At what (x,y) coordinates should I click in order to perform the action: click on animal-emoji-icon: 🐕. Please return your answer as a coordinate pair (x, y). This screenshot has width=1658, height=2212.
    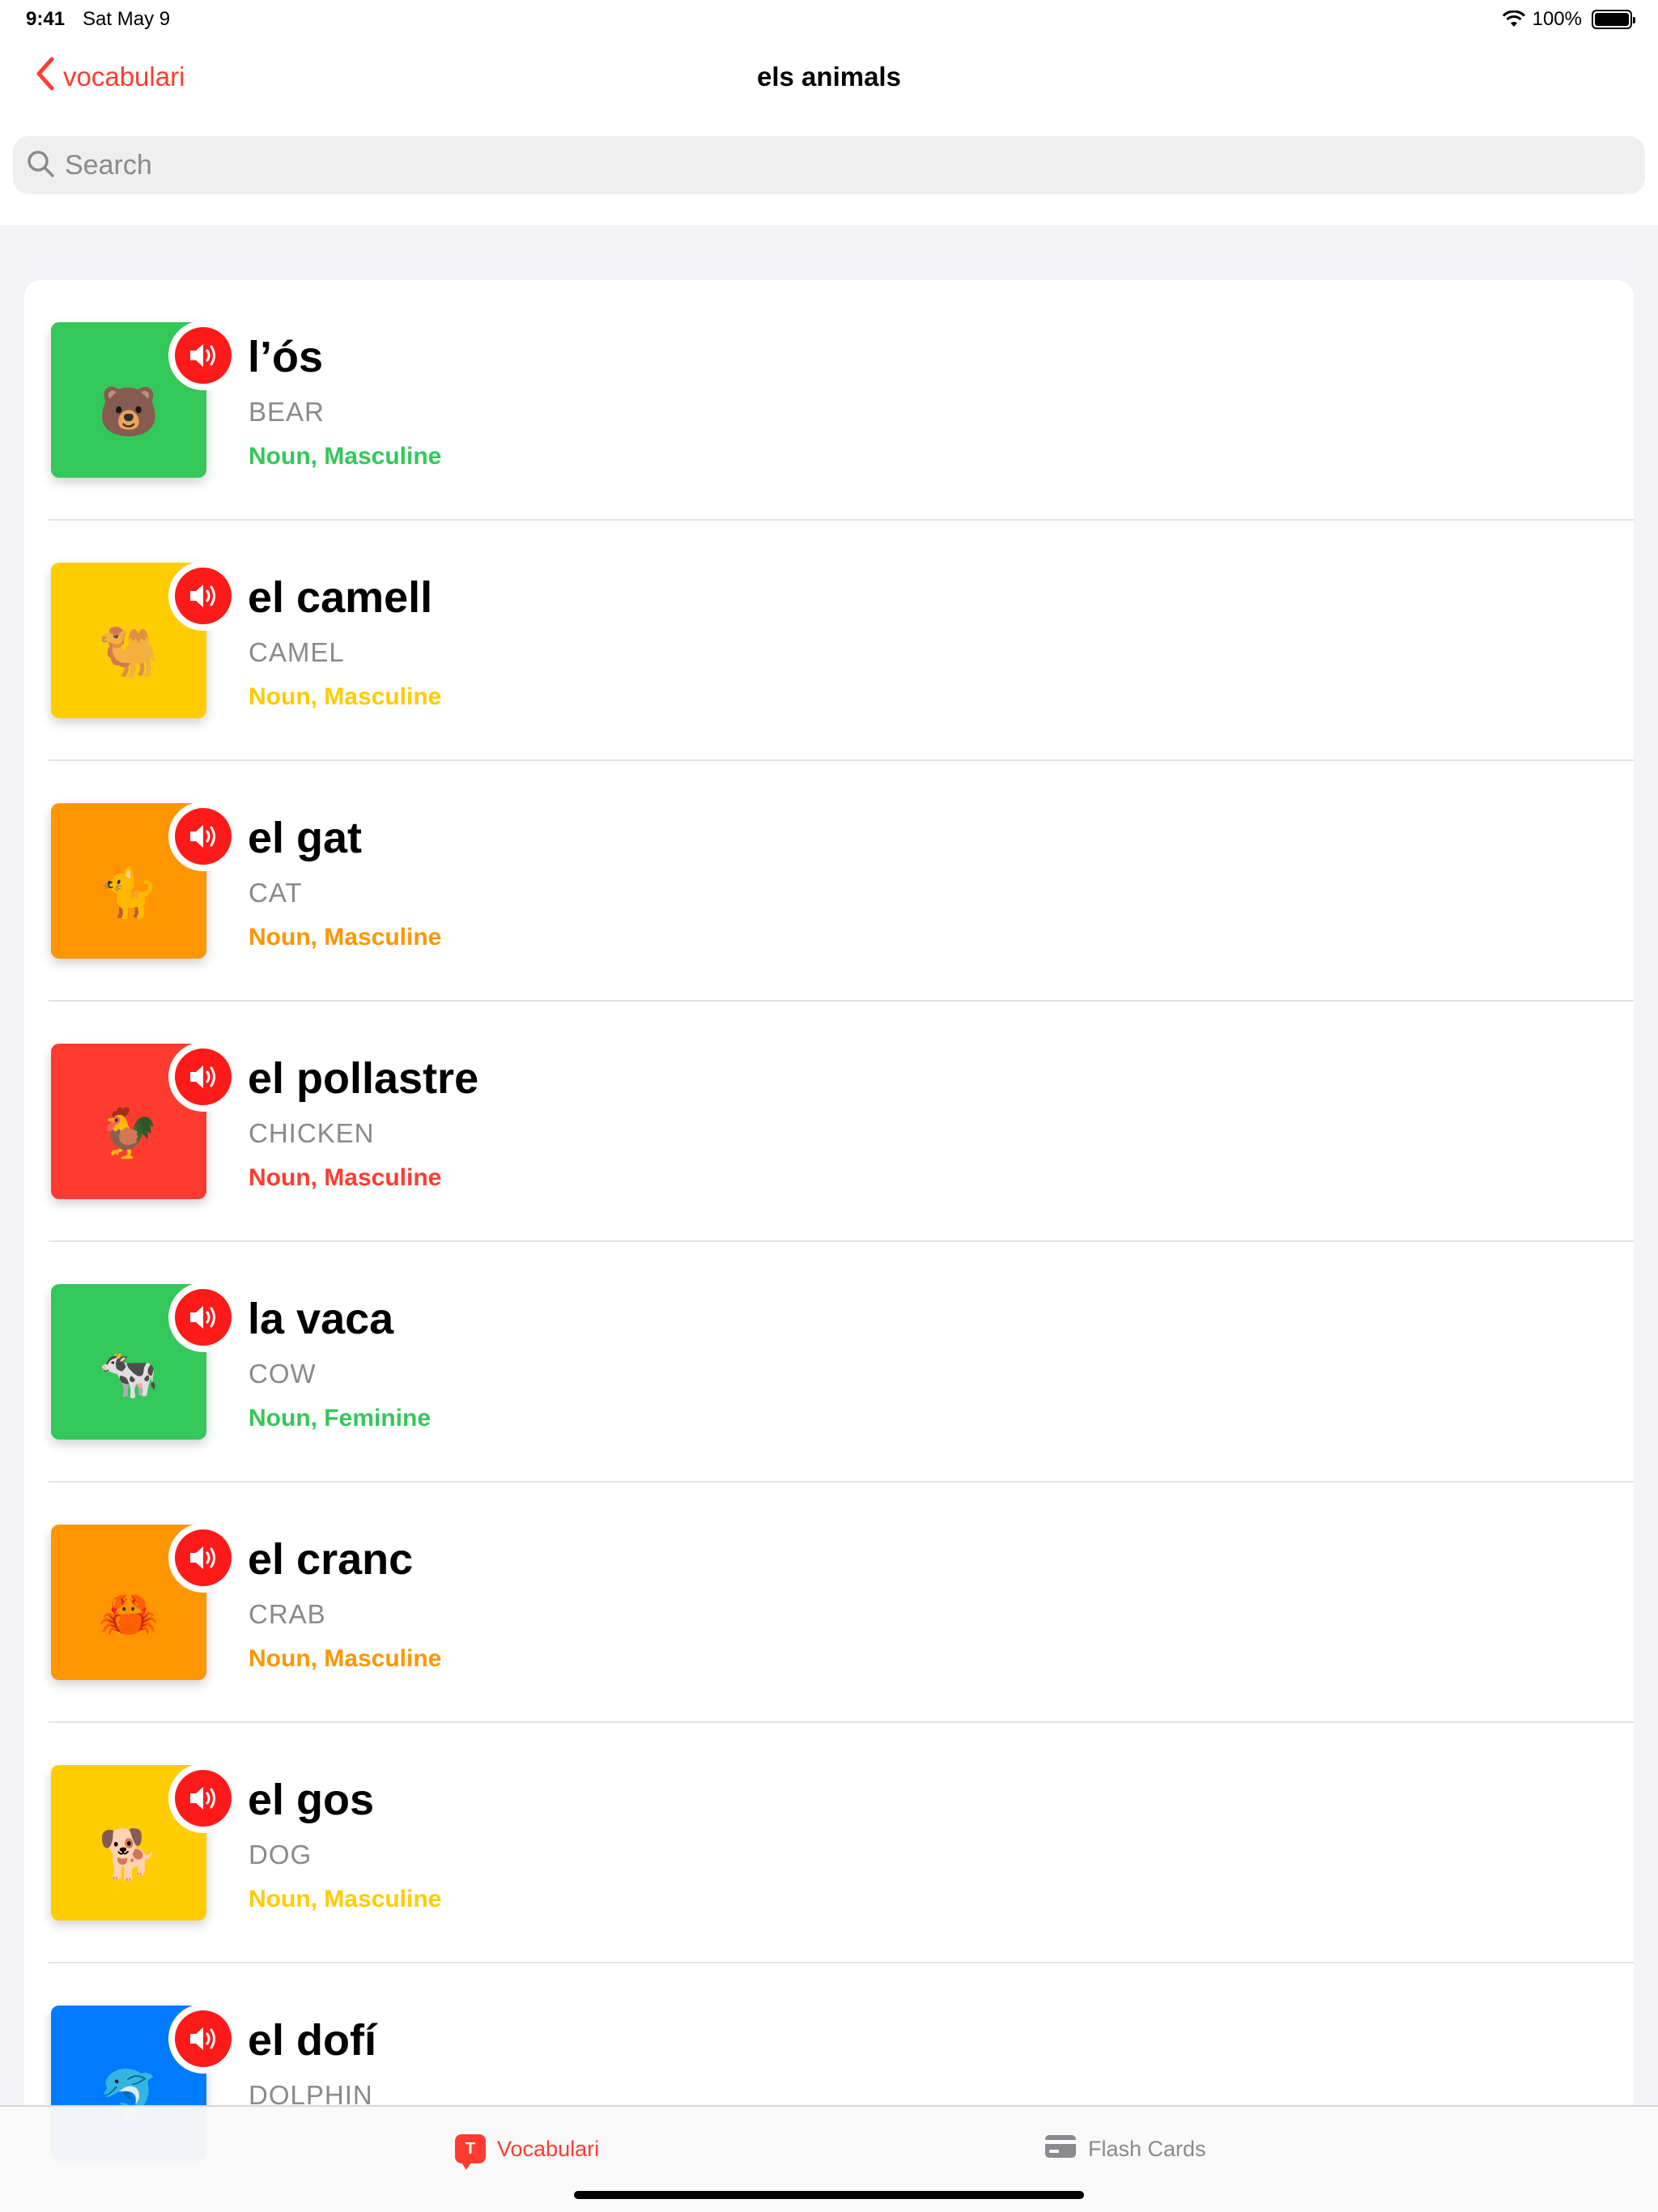
    Looking at the image, I should click on (128, 1855).